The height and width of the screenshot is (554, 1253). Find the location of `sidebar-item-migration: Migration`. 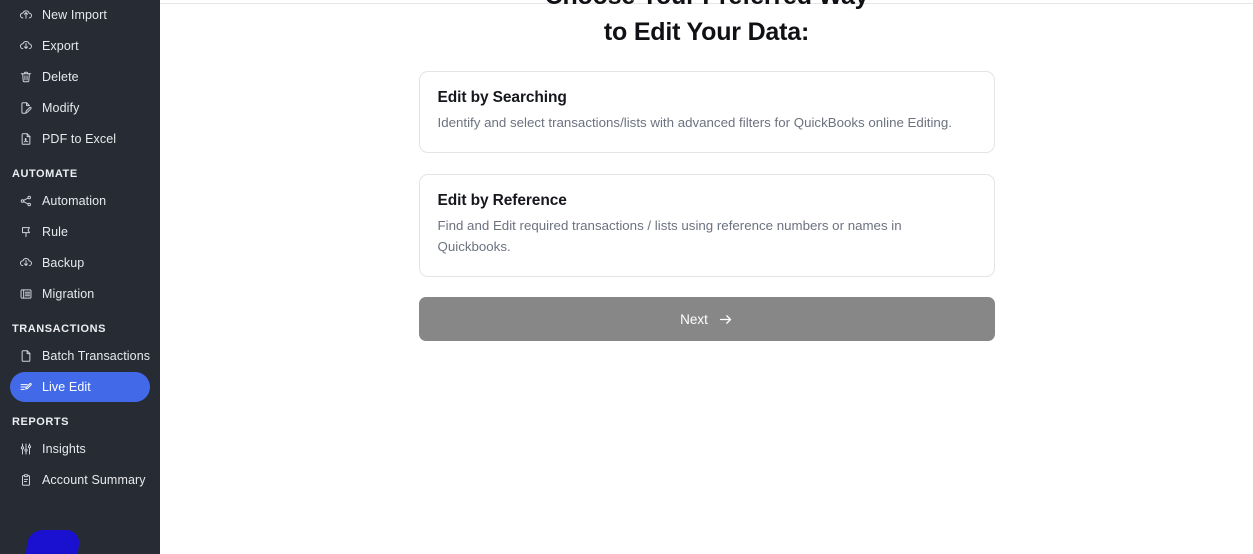

sidebar-item-migration: Migration is located at coordinates (80, 294).